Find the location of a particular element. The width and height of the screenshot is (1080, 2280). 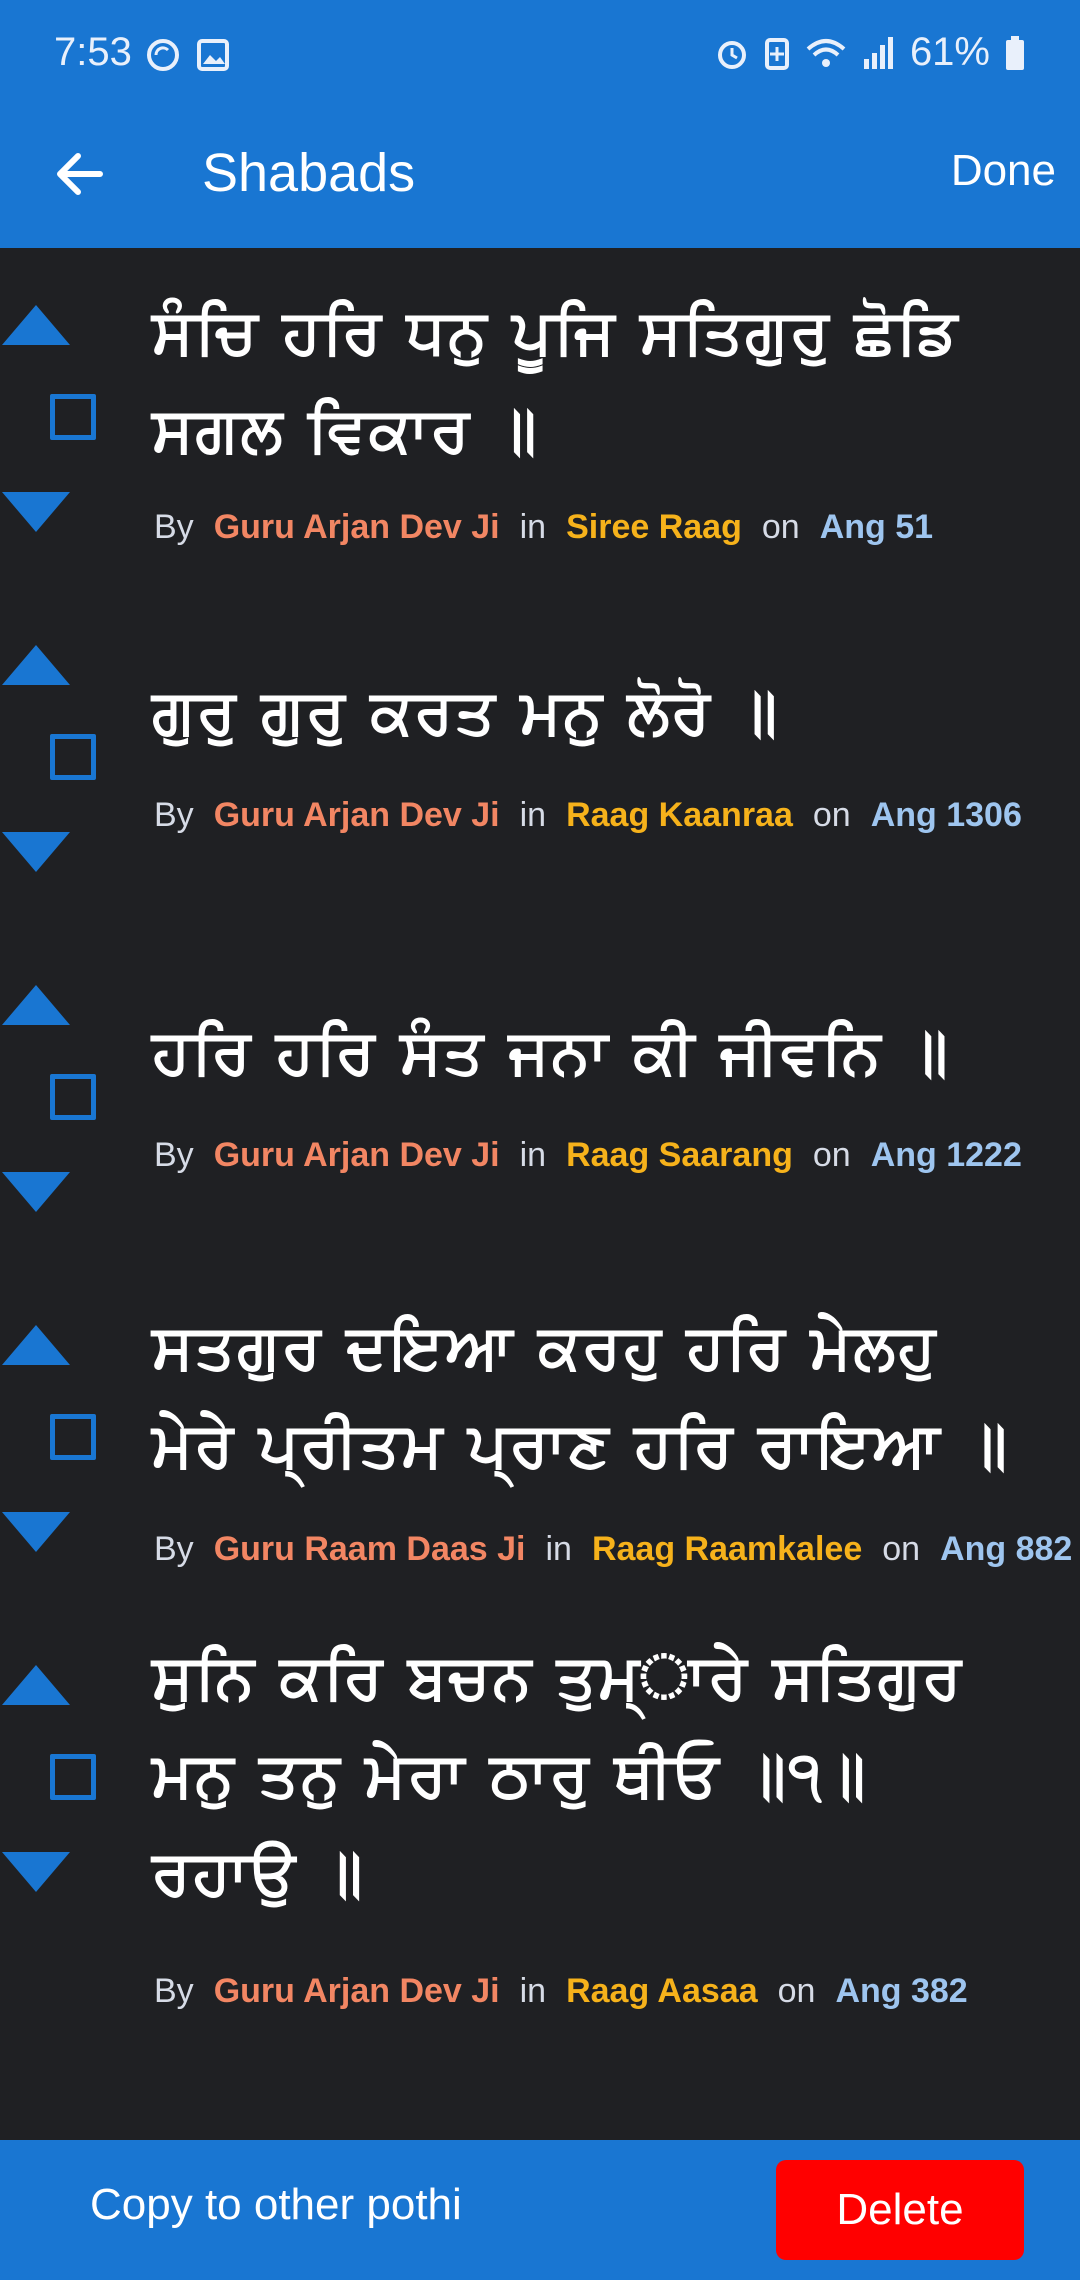

ang-number: Ang 1306 is located at coordinates (946, 815).